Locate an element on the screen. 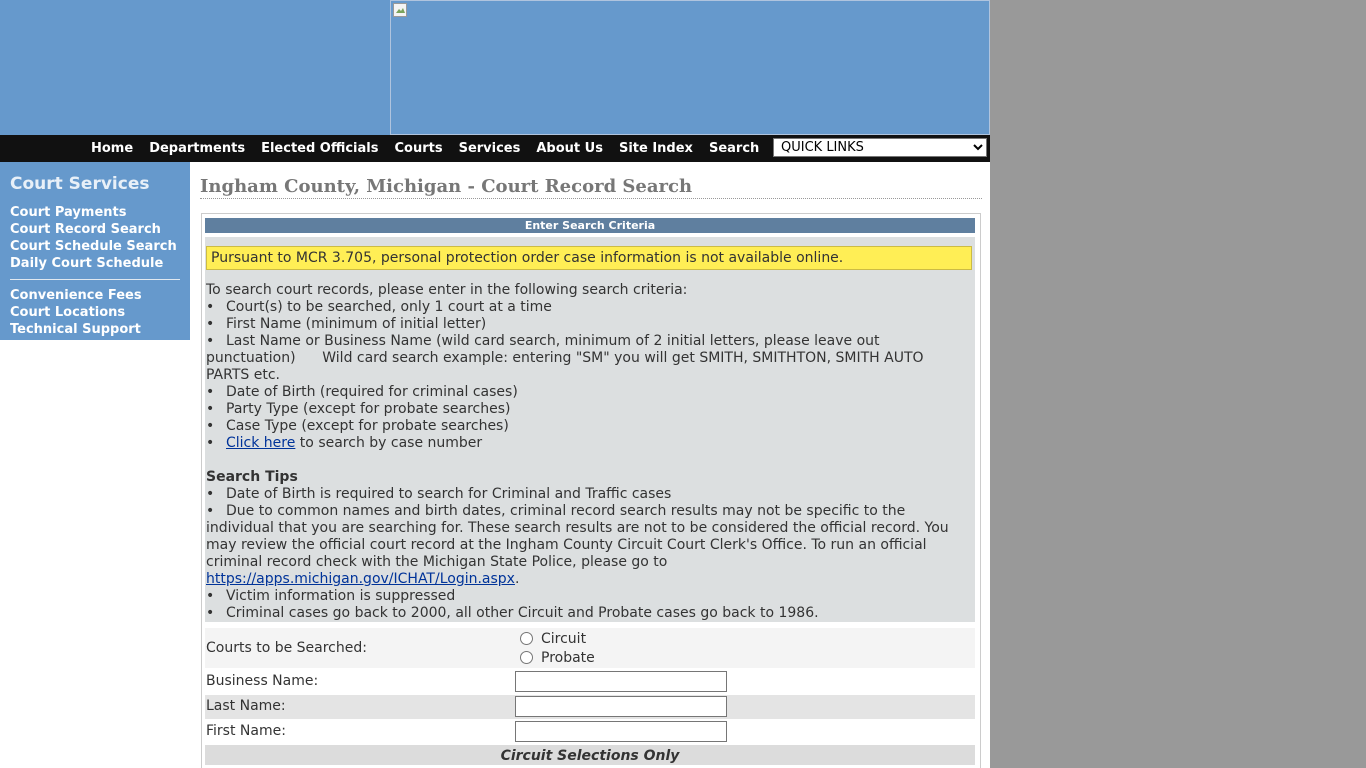  circuit-selections-header: Circuit Selections Only is located at coordinates (590, 755).